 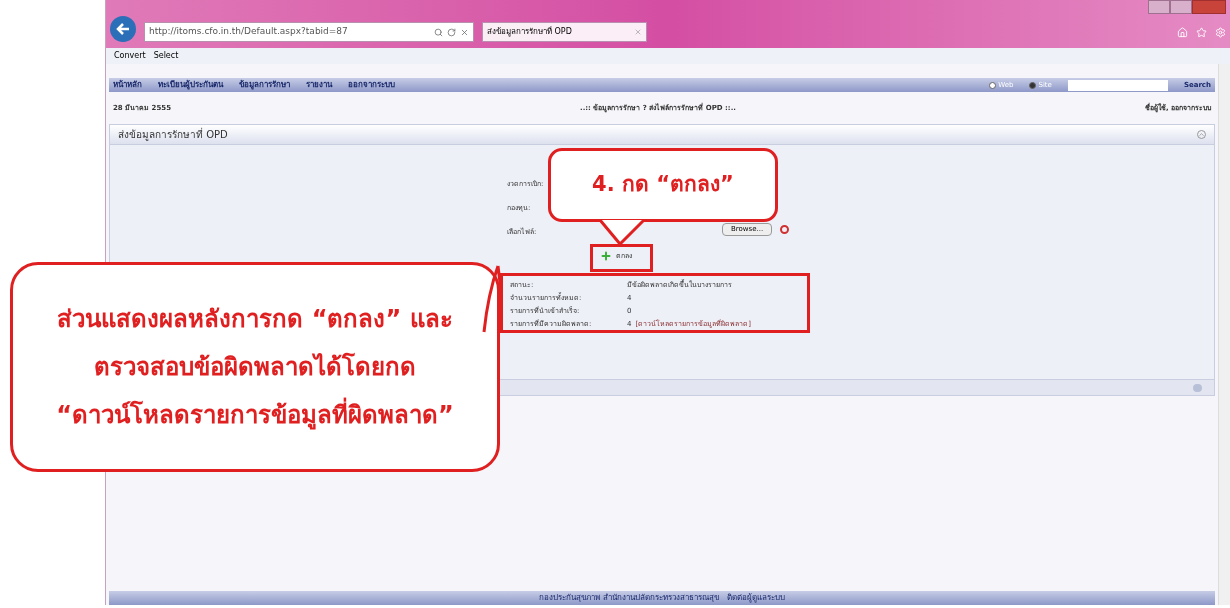 What do you see at coordinates (662, 598) in the screenshot?
I see `footer-text: กองประกันสุขภาพ สำนักงานปลัดกระทรวงสาธารณสุข ติดต่อผู้ดูแลระบบ` at bounding box center [662, 598].